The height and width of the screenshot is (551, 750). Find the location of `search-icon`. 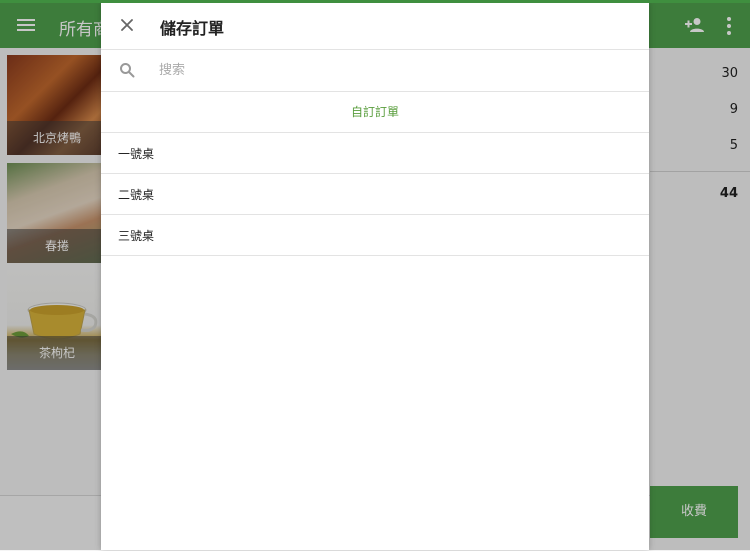

search-icon is located at coordinates (127, 70).